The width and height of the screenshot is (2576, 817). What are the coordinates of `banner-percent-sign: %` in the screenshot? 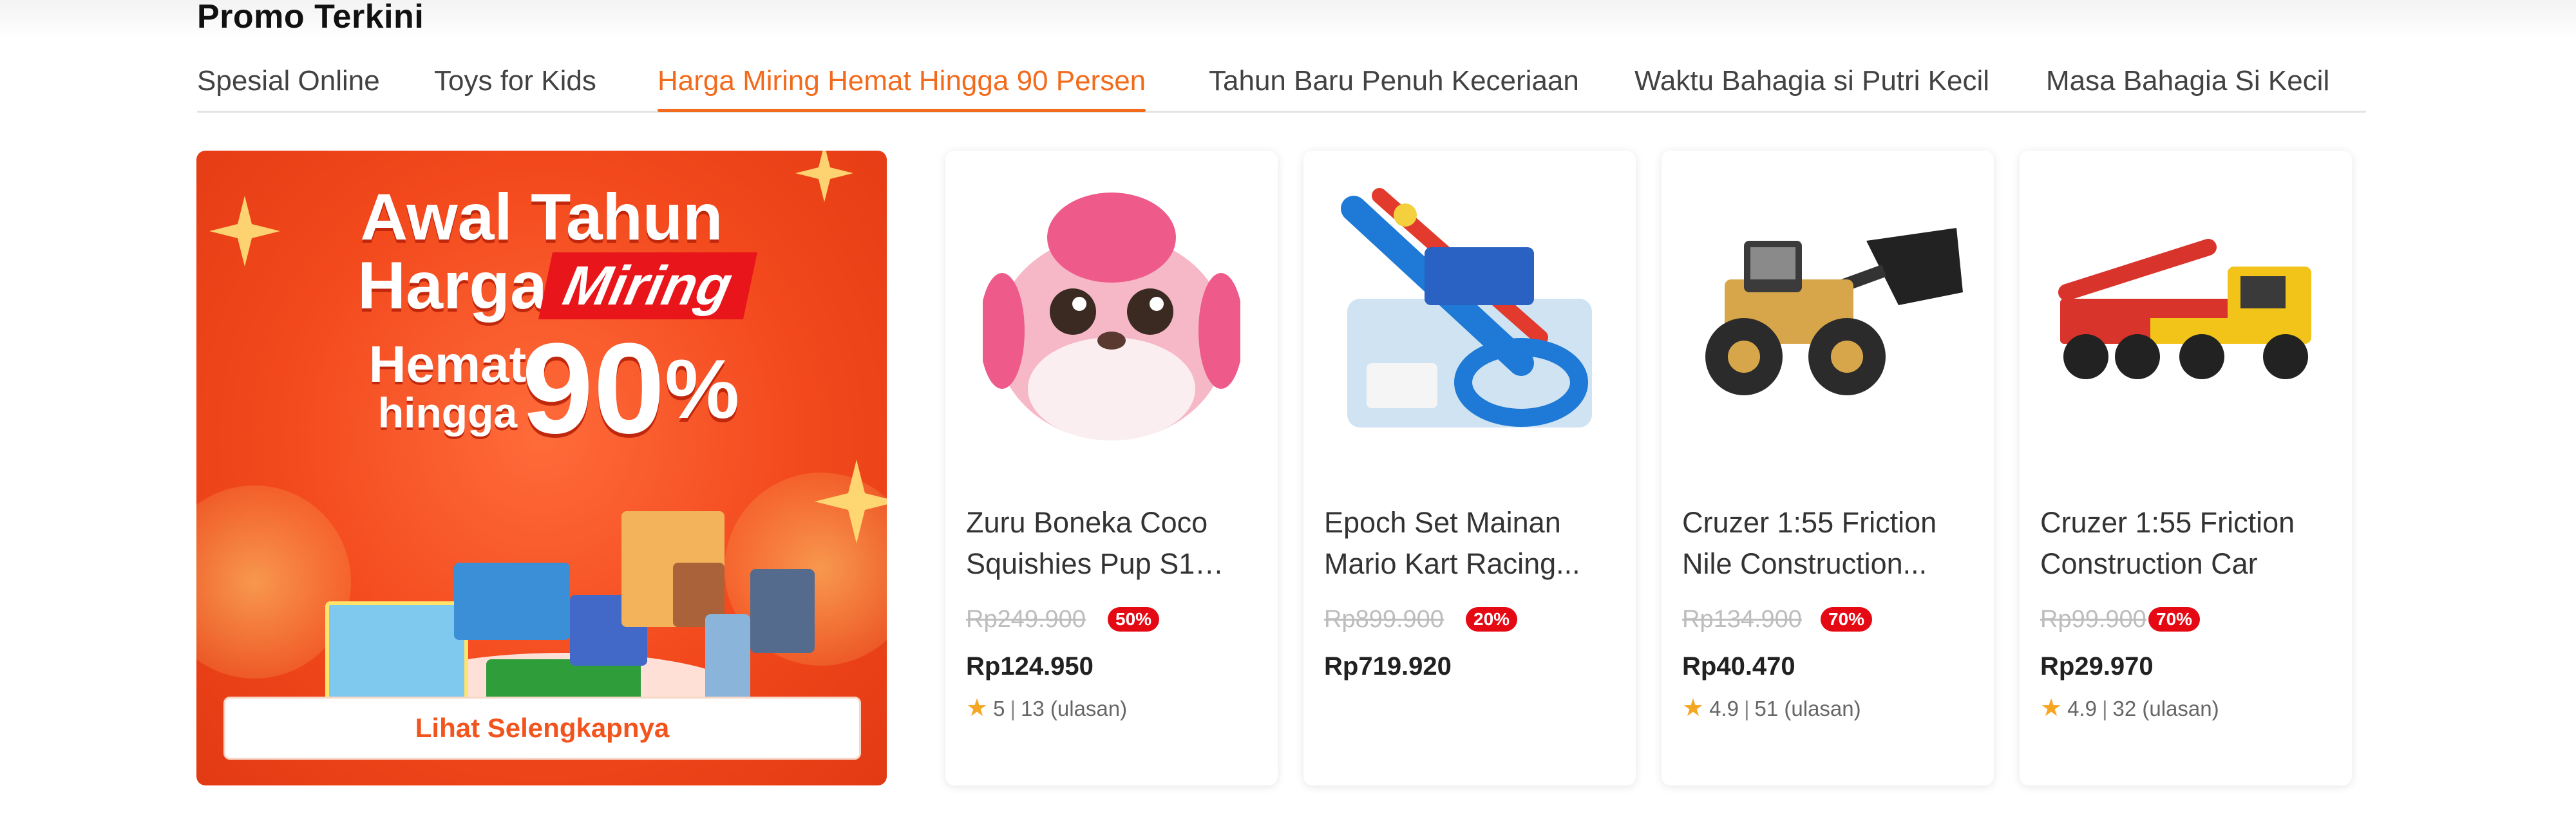 It's located at (702, 389).